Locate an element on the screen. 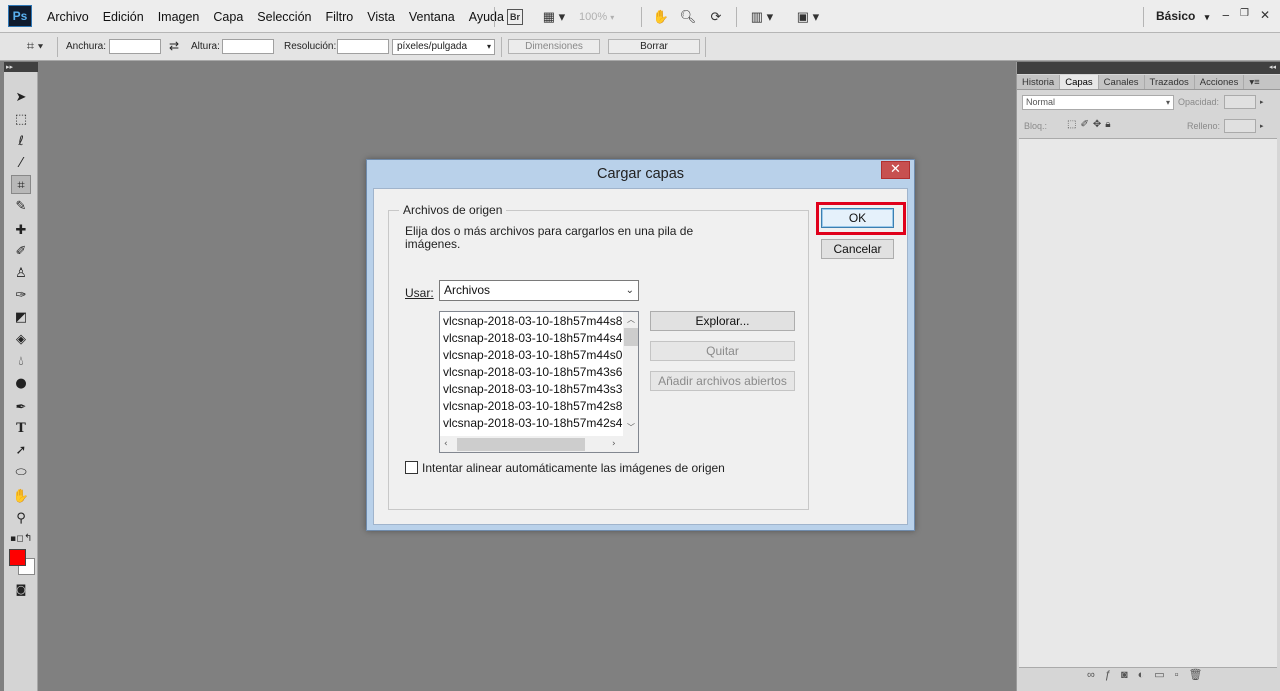 This screenshot has width=1280, height=691. restore-icon: ❐ is located at coordinates (1244, 13).